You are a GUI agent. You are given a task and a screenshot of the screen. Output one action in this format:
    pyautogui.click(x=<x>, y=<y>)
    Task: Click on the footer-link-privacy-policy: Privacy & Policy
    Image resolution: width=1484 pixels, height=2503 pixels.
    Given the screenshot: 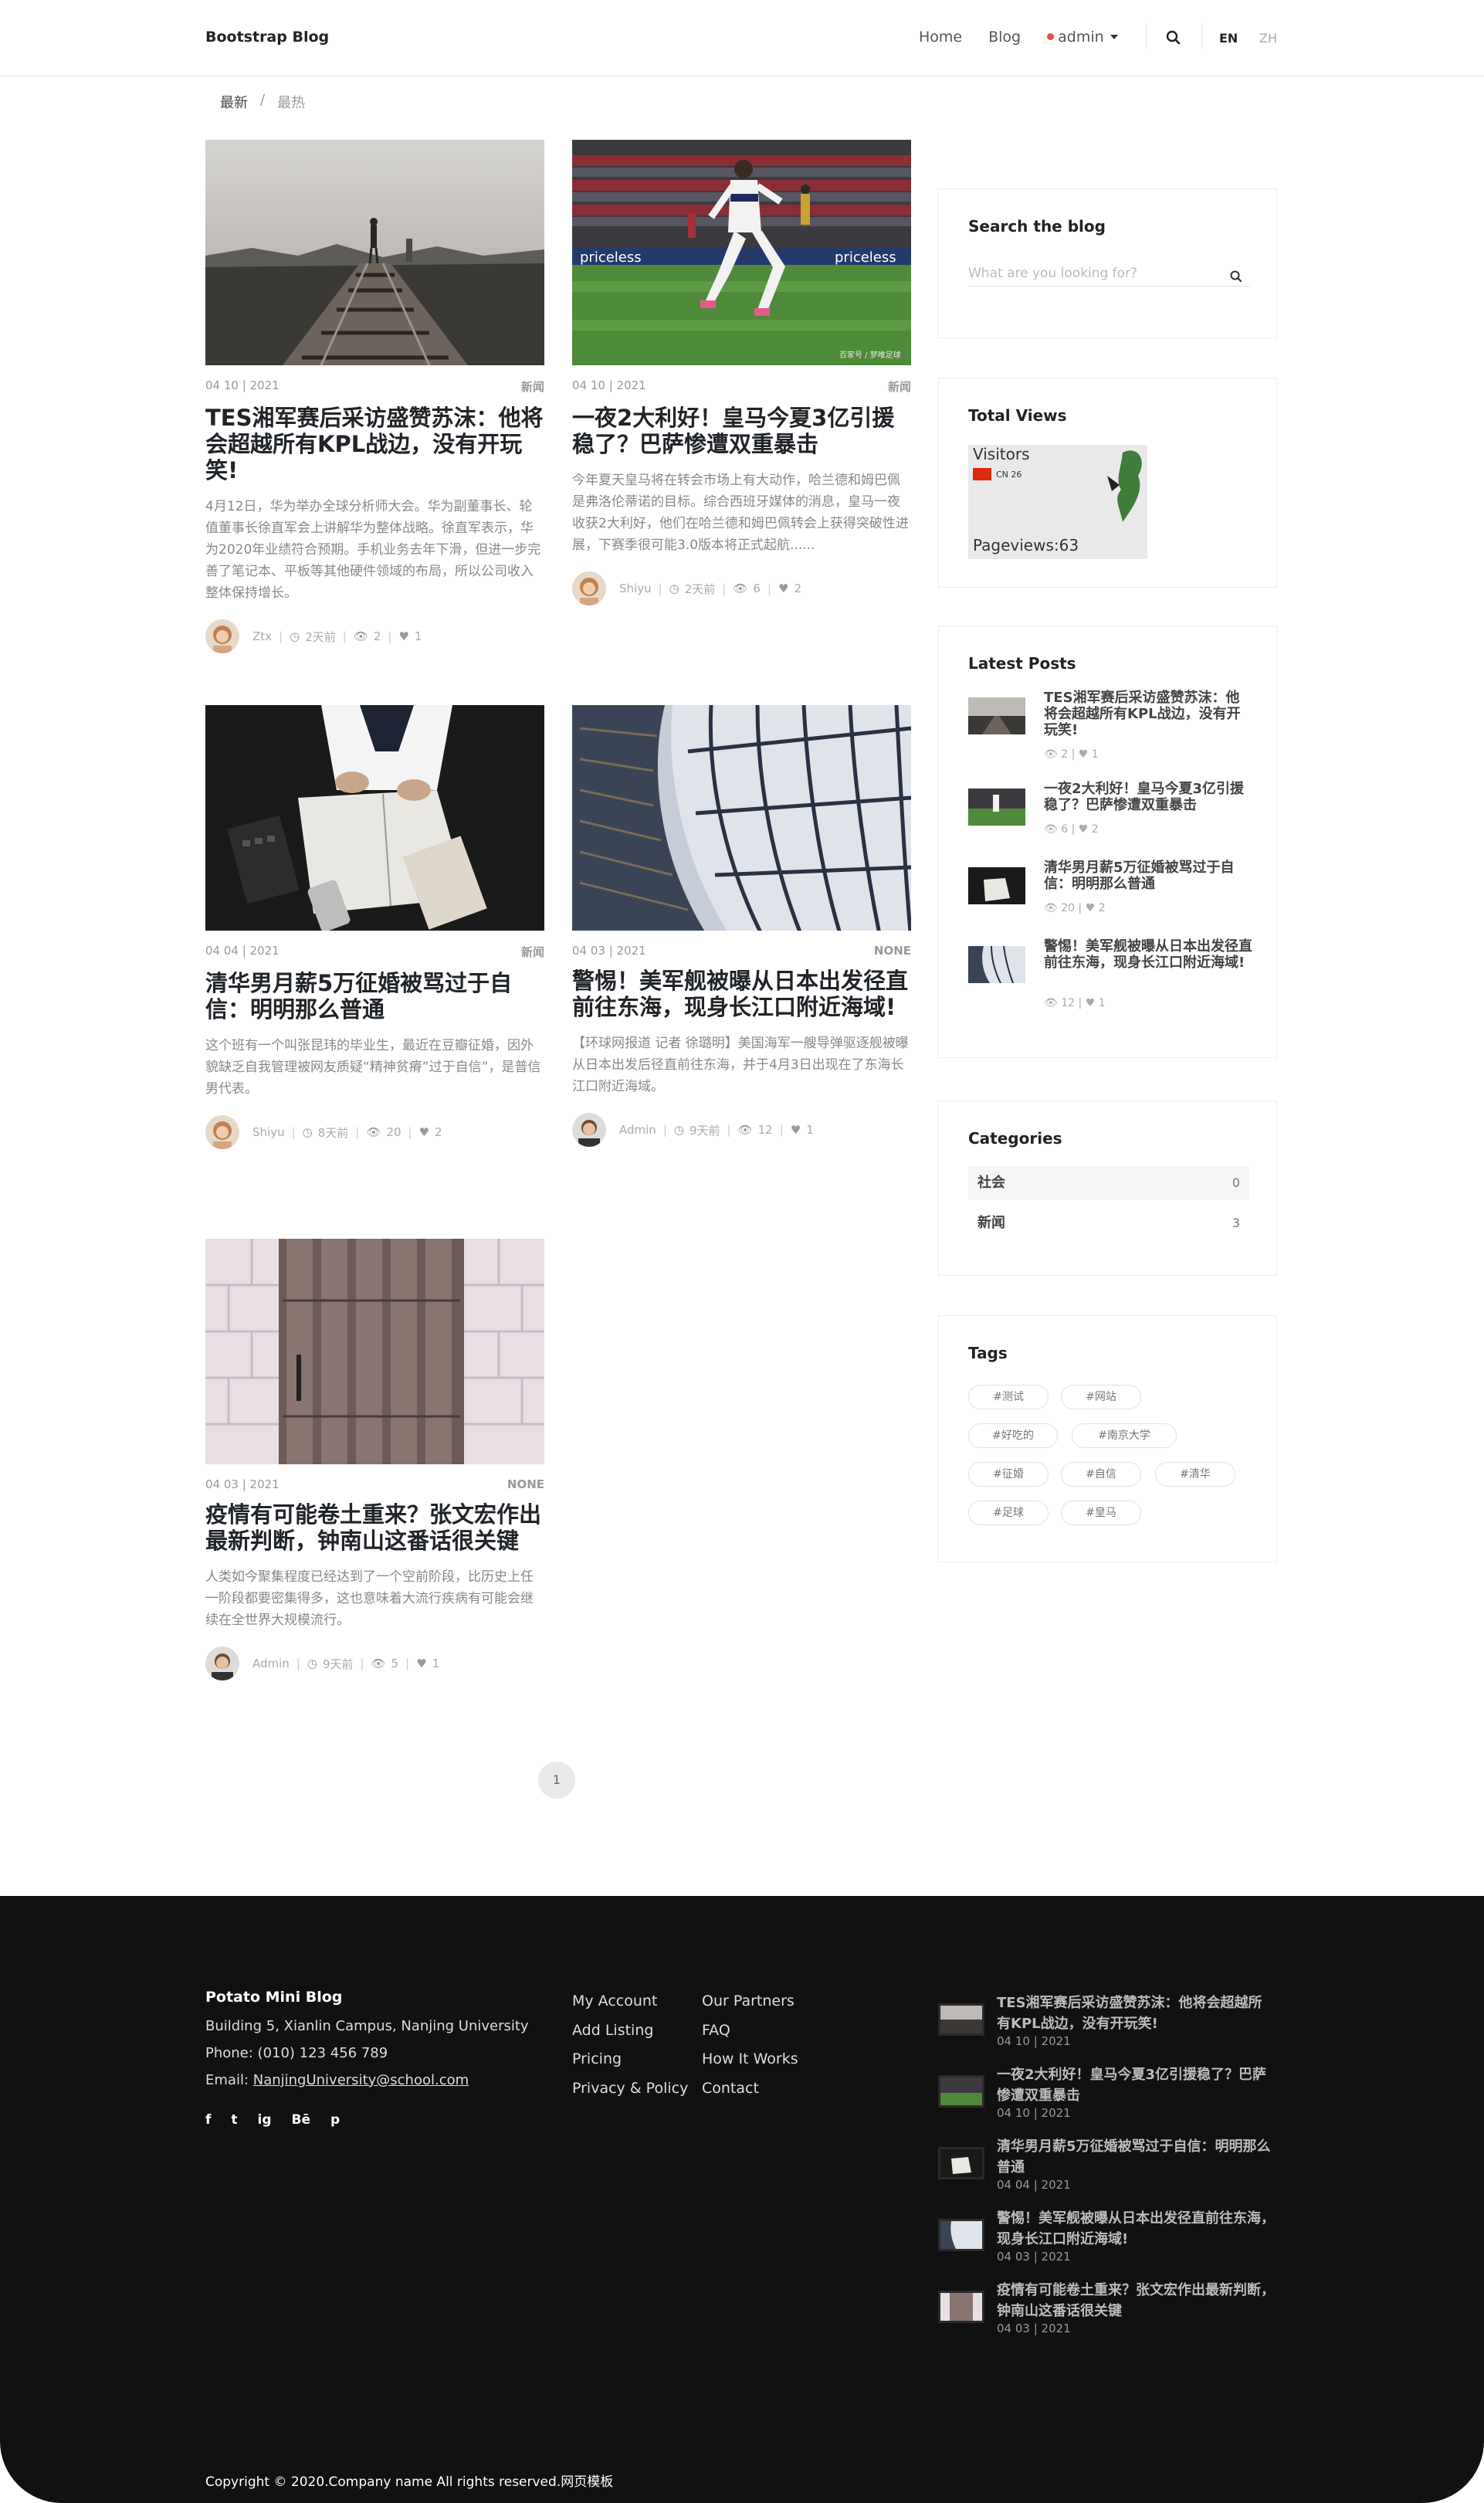 What is the action you would take?
    pyautogui.click(x=630, y=2088)
    